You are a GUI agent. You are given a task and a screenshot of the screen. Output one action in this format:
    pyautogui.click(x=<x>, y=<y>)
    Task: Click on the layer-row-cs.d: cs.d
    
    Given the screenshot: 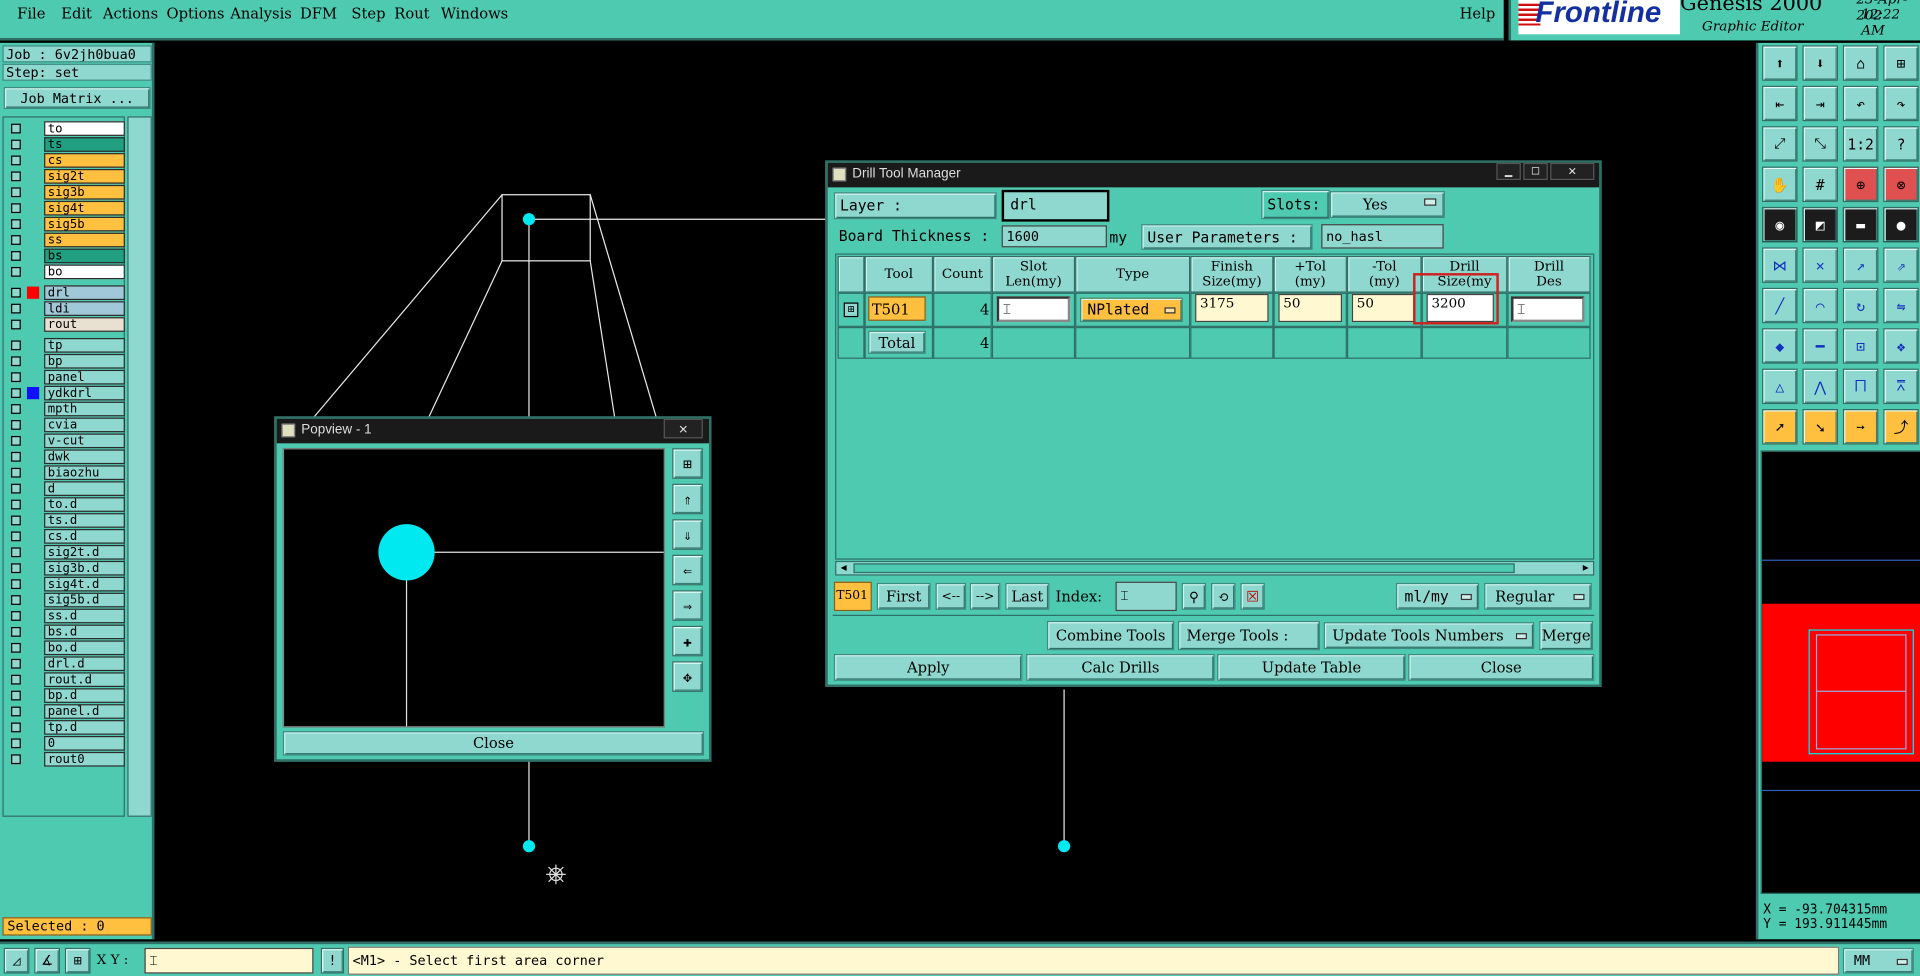 What is the action you would take?
    pyautogui.click(x=66, y=536)
    